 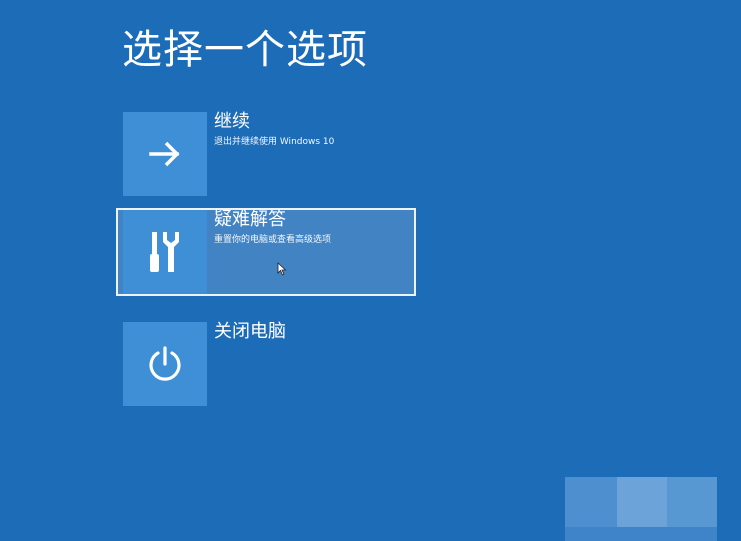 I want to click on mouse-cursor-icon, so click(x=282, y=269).